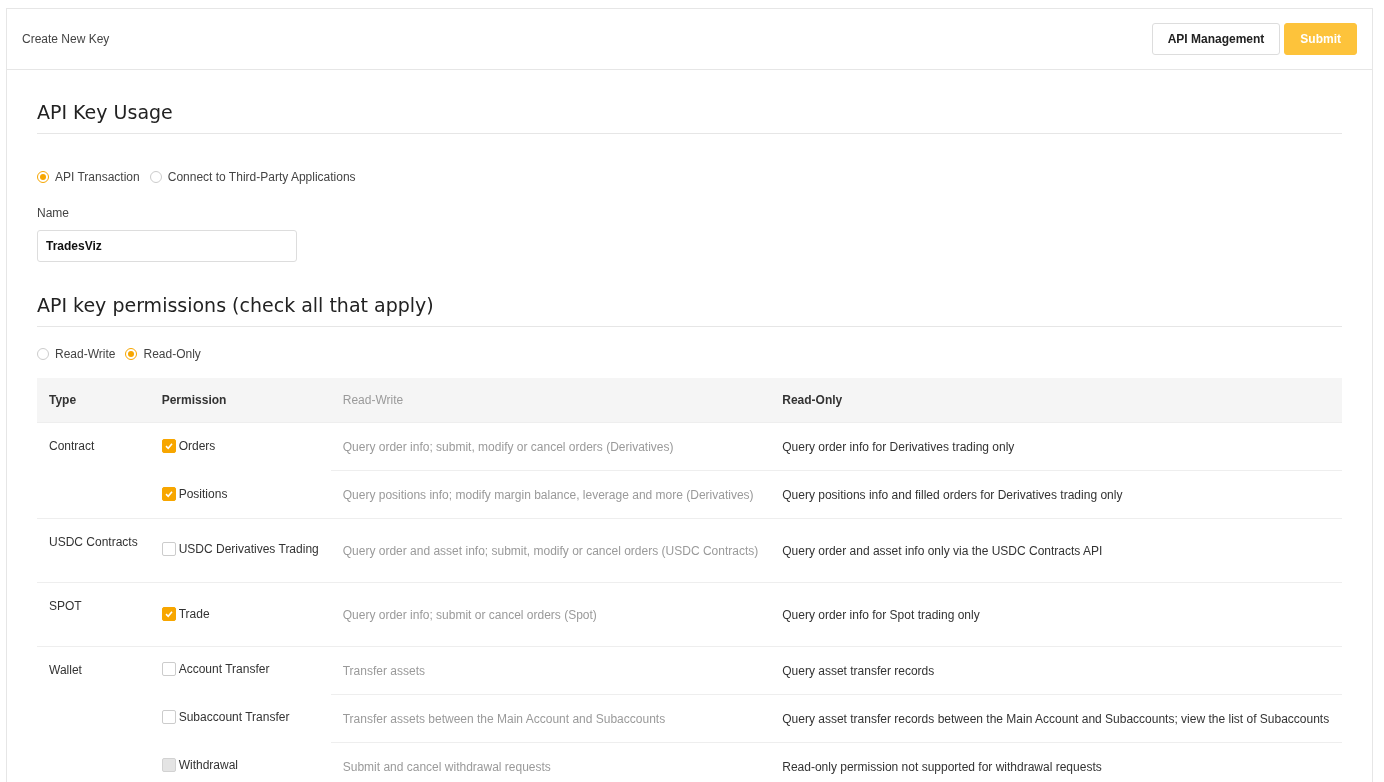  What do you see at coordinates (689, 117) in the screenshot?
I see `section-heading: API Key Usage` at bounding box center [689, 117].